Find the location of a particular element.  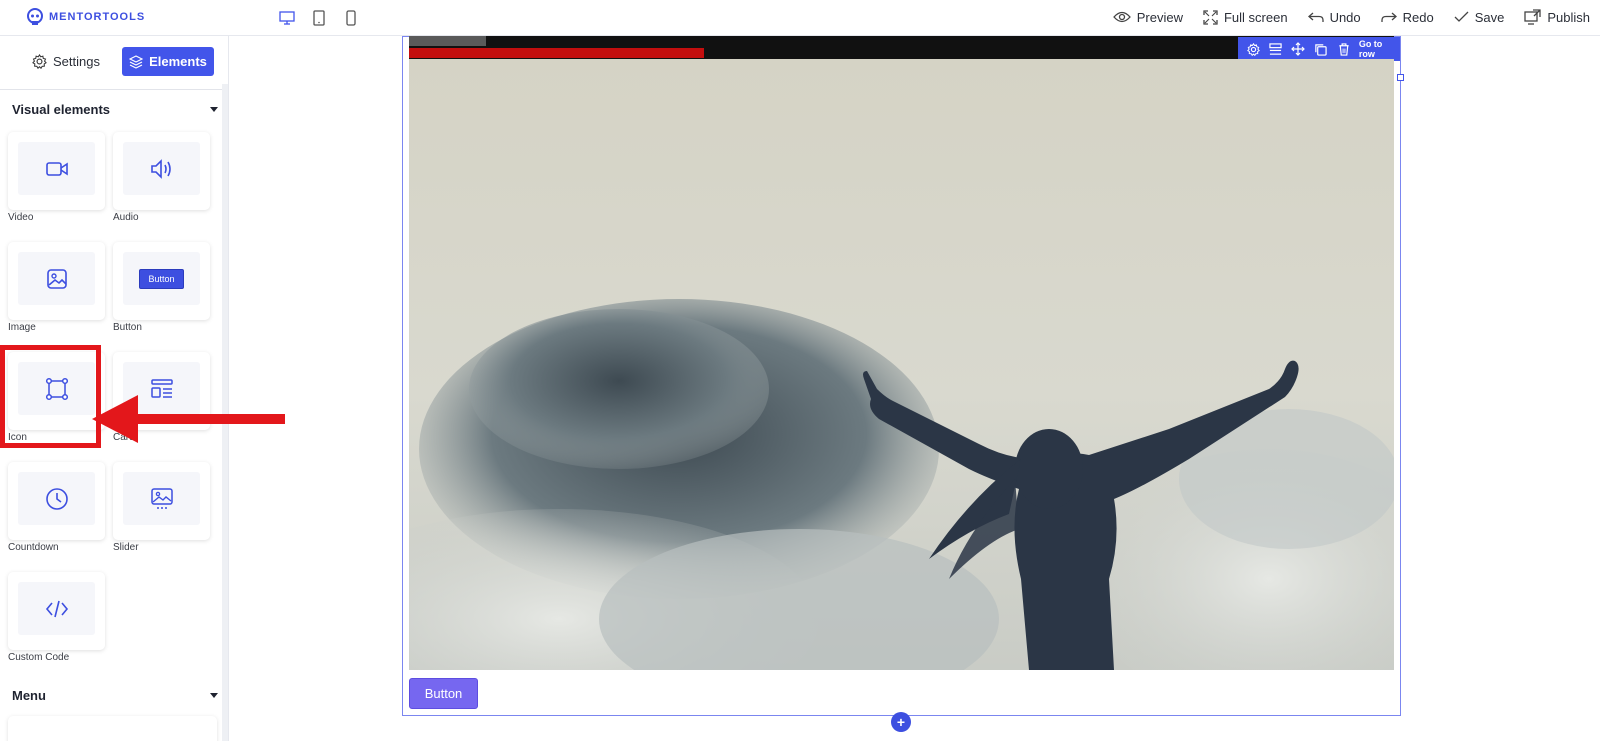

mobile-view-icon is located at coordinates (351, 18).